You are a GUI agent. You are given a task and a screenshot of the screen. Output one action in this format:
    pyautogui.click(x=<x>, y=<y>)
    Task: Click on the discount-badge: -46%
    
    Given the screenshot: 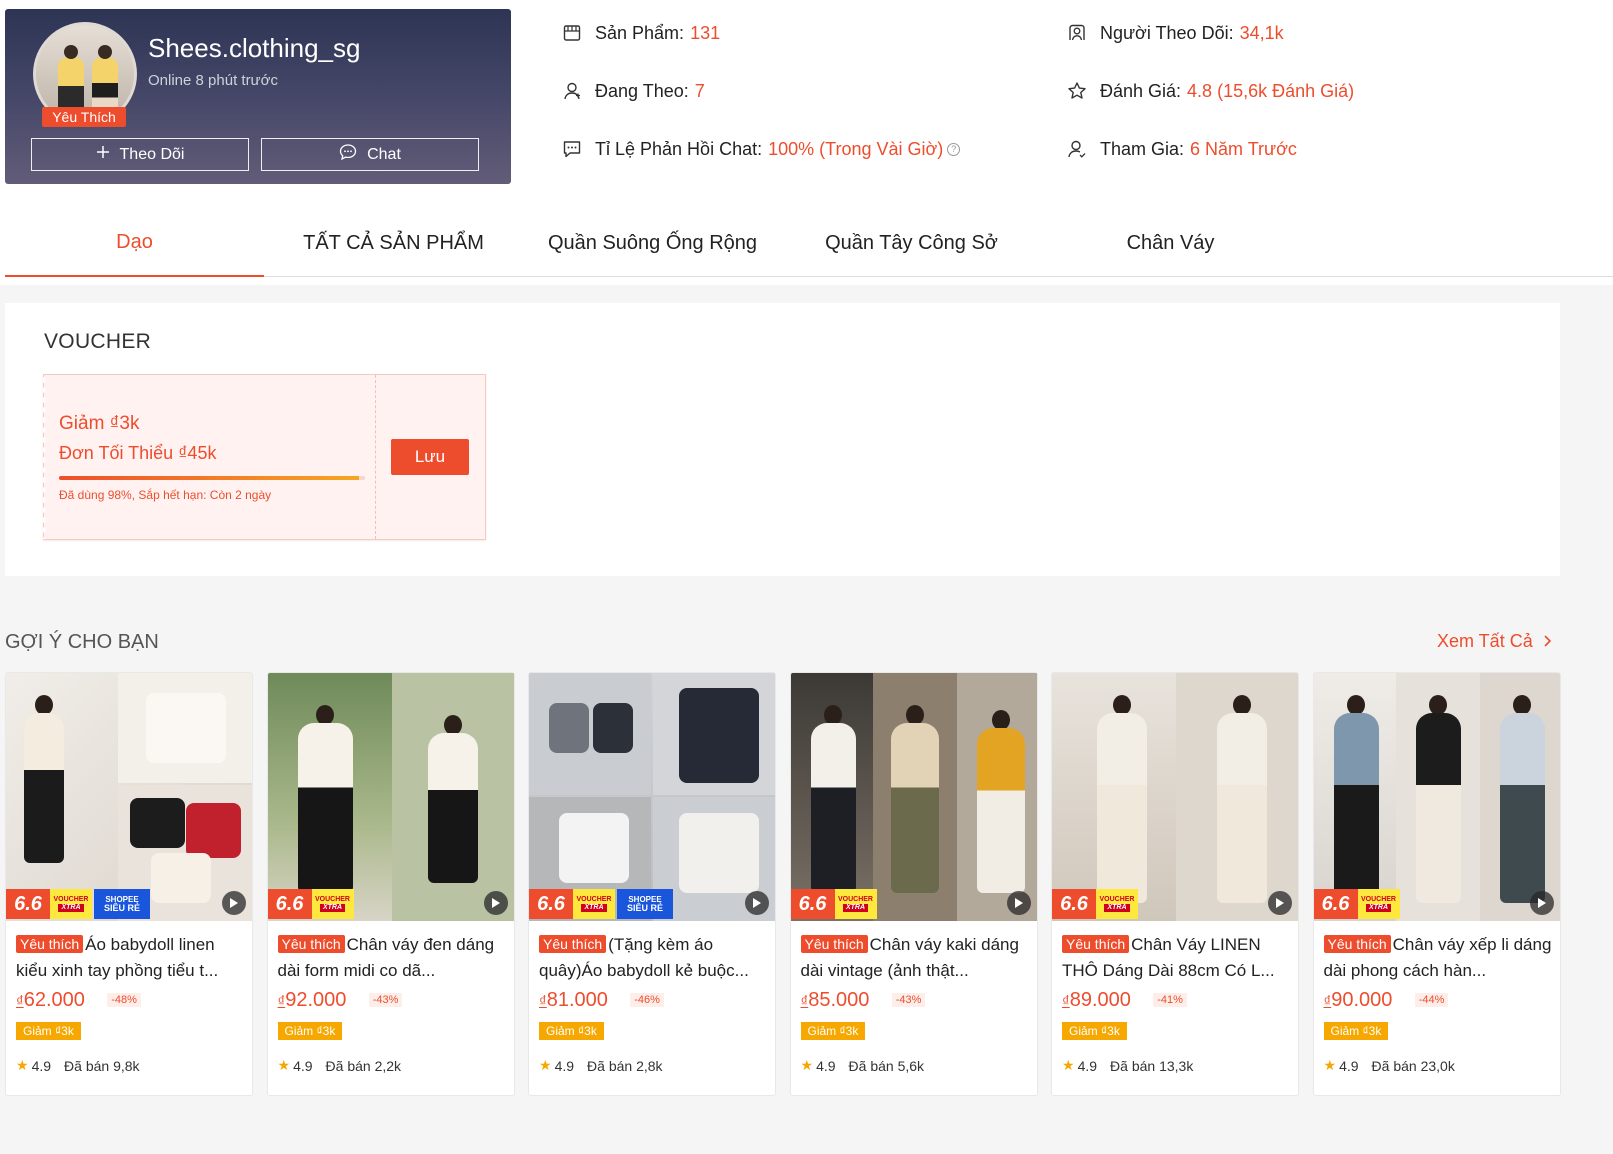 What is the action you would take?
    pyautogui.click(x=647, y=1000)
    